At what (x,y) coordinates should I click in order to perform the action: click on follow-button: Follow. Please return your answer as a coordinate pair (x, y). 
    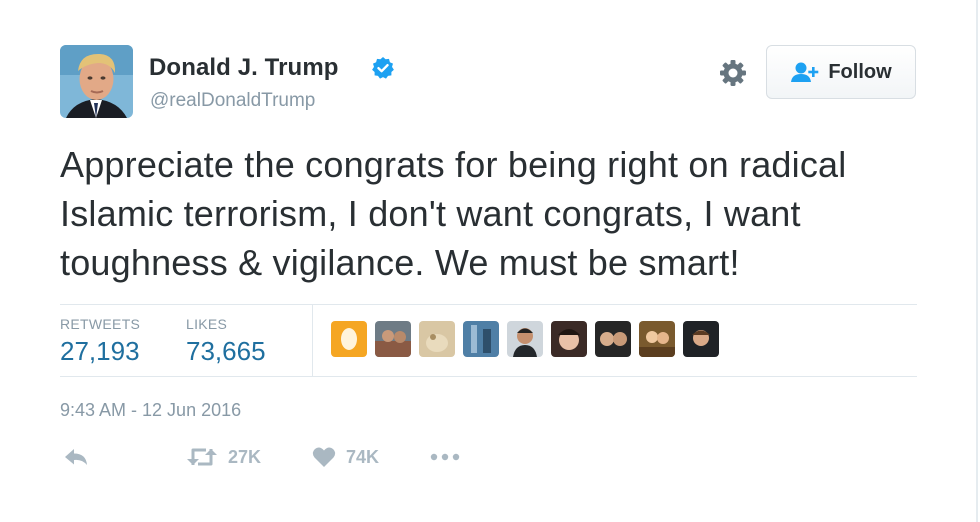
    Looking at the image, I should click on (841, 72).